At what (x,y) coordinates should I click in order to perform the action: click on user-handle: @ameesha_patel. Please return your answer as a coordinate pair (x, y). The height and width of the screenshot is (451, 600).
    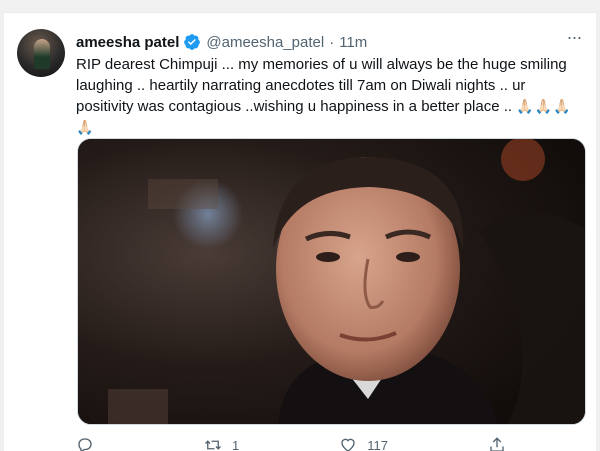
    Looking at the image, I should click on (265, 42).